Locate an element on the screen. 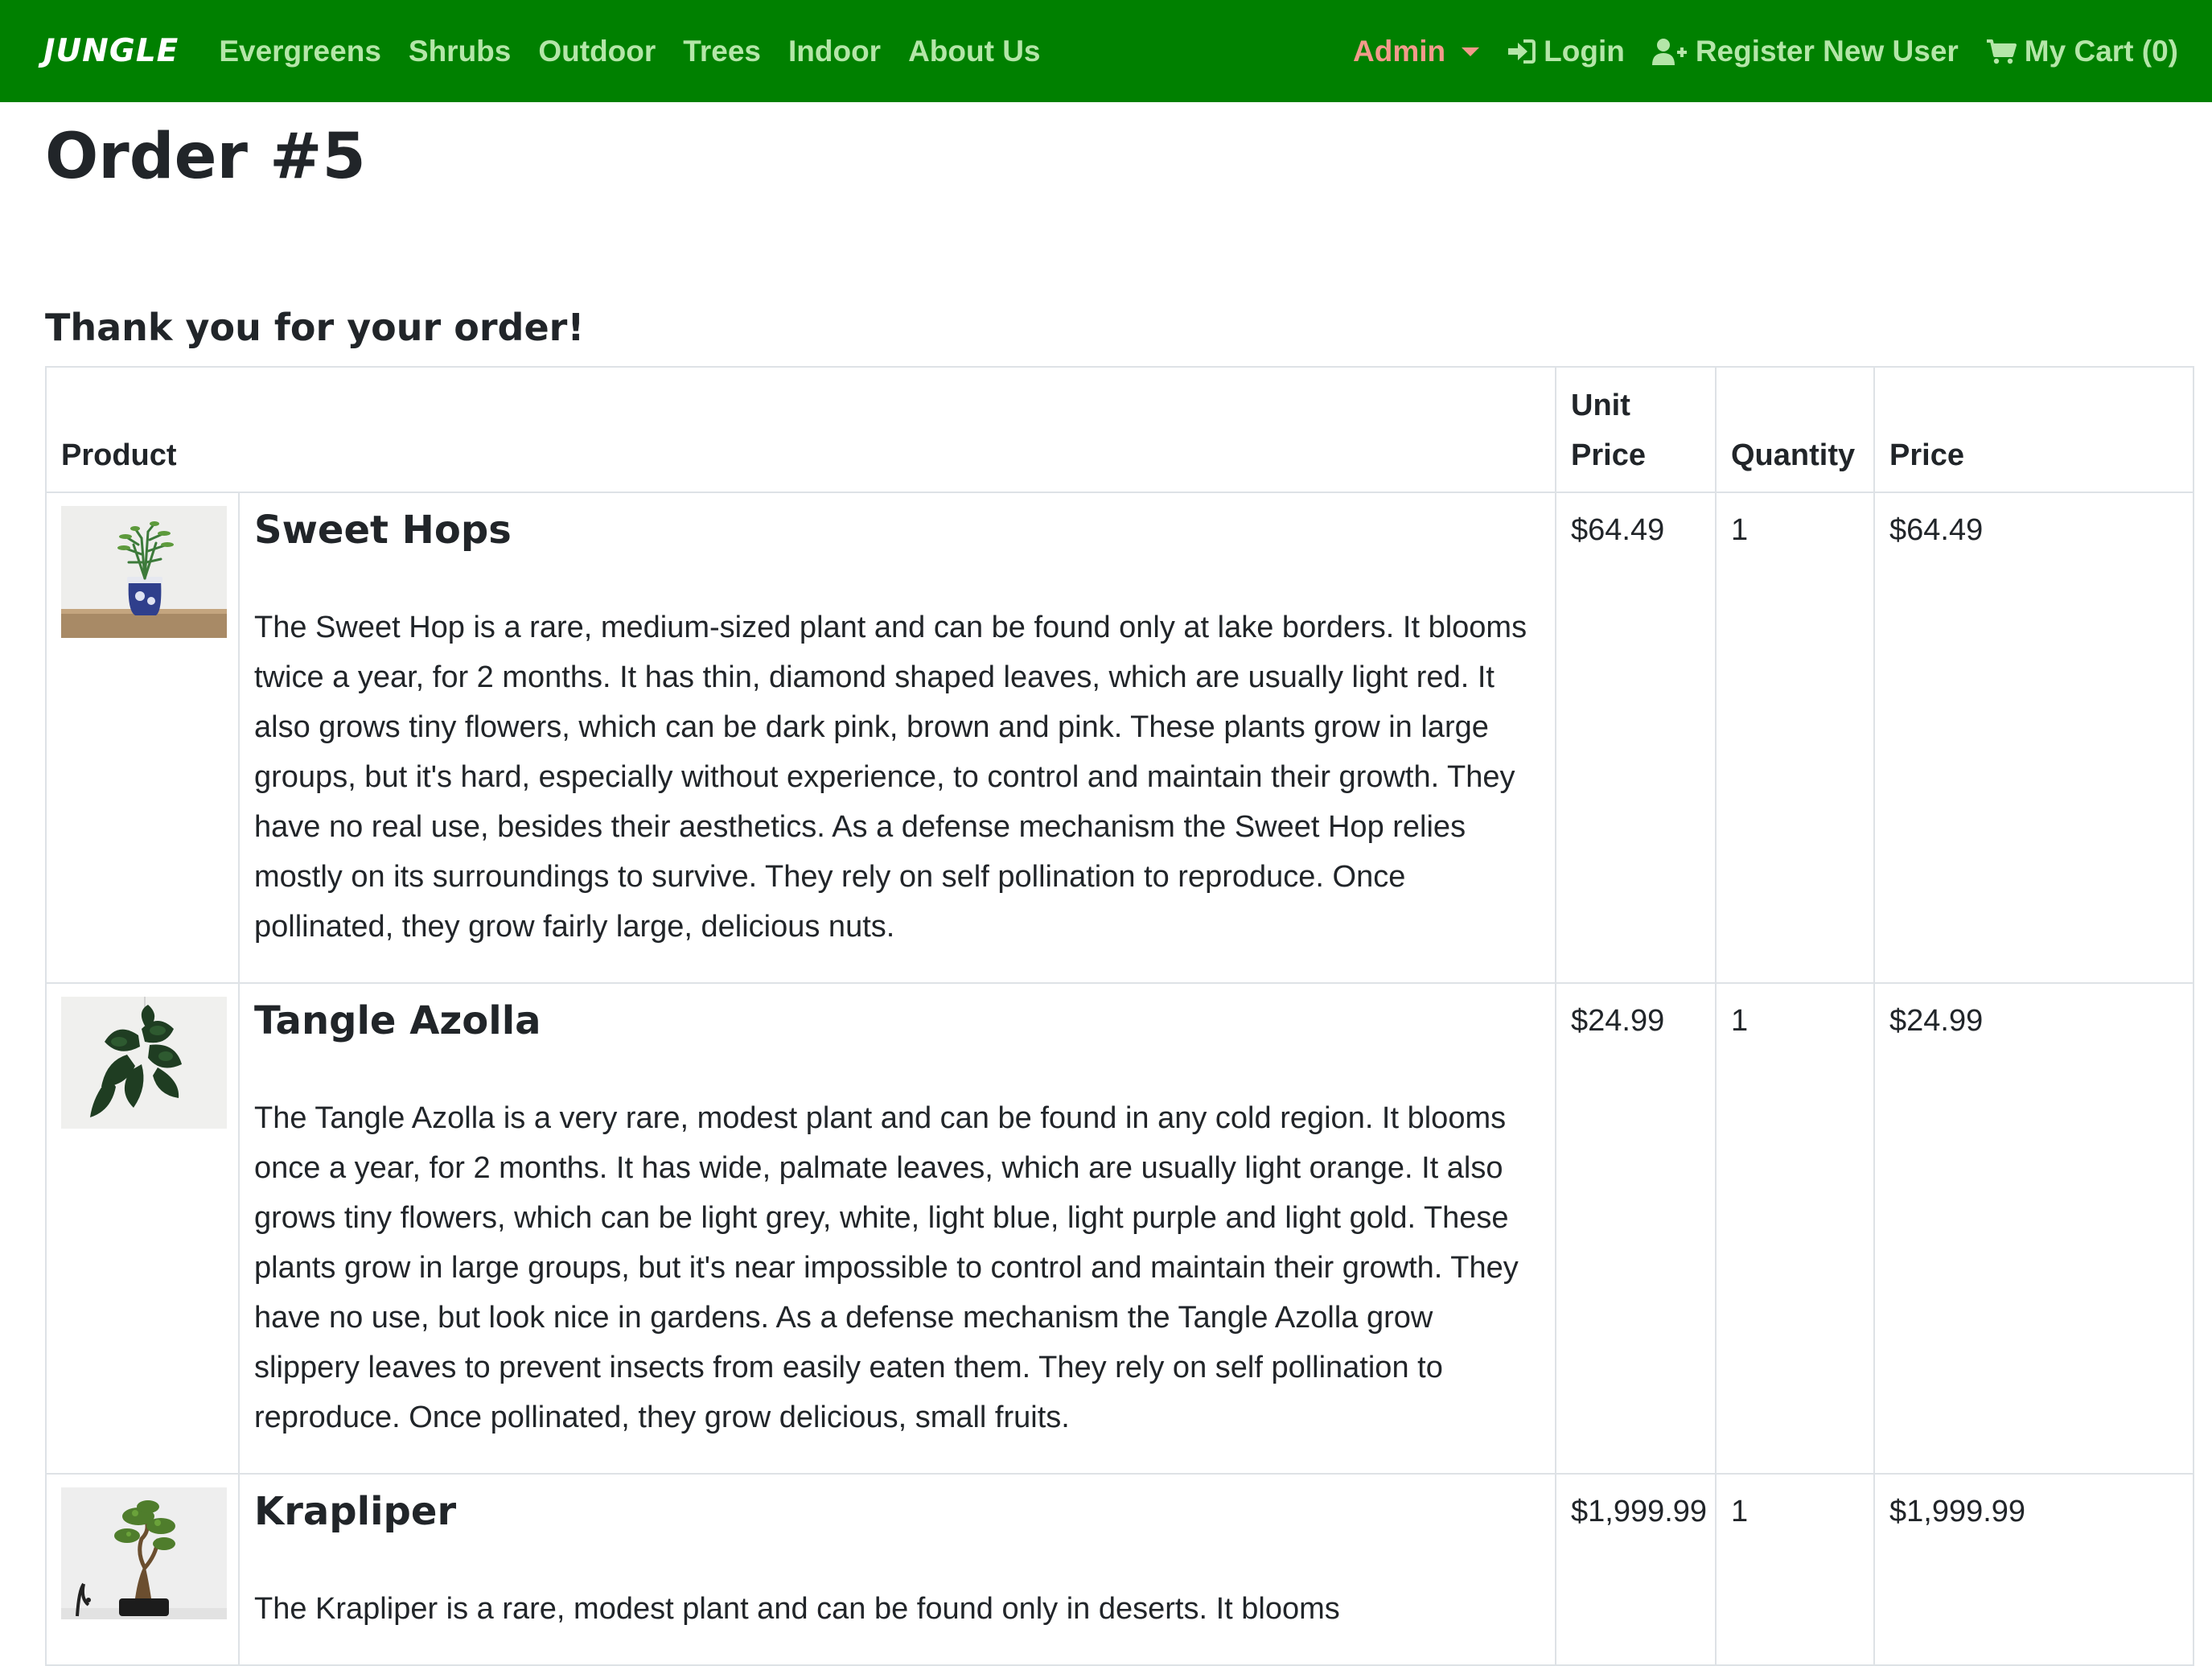 Image resolution: width=2212 pixels, height=1666 pixels. header-unit-price: Unit Price is located at coordinates (1636, 429).